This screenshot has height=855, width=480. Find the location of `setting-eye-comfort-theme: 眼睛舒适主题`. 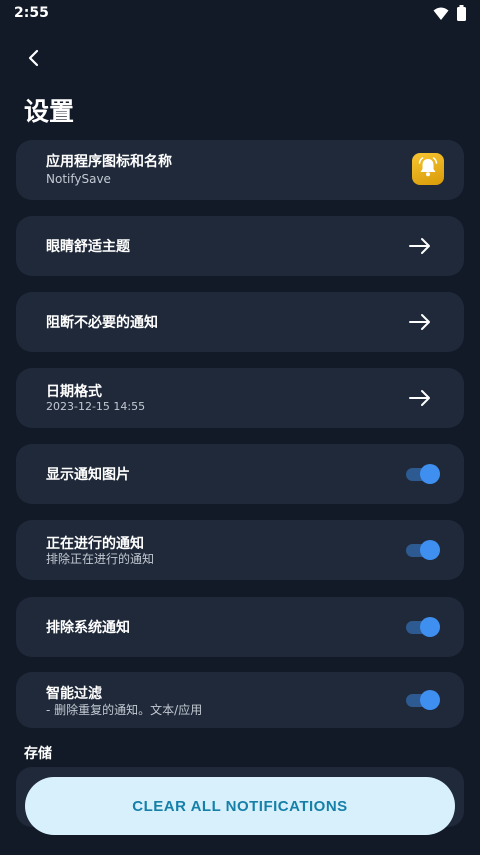

setting-eye-comfort-theme: 眼睛舒适主题 is located at coordinates (240, 246).